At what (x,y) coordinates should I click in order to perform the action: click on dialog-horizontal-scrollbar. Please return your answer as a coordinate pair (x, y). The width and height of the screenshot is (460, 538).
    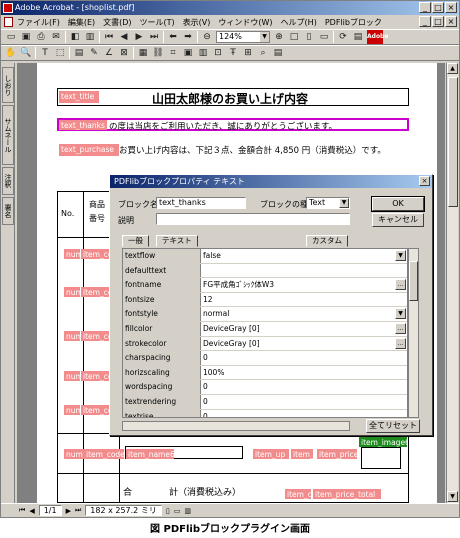
    Looking at the image, I should click on (236, 426).